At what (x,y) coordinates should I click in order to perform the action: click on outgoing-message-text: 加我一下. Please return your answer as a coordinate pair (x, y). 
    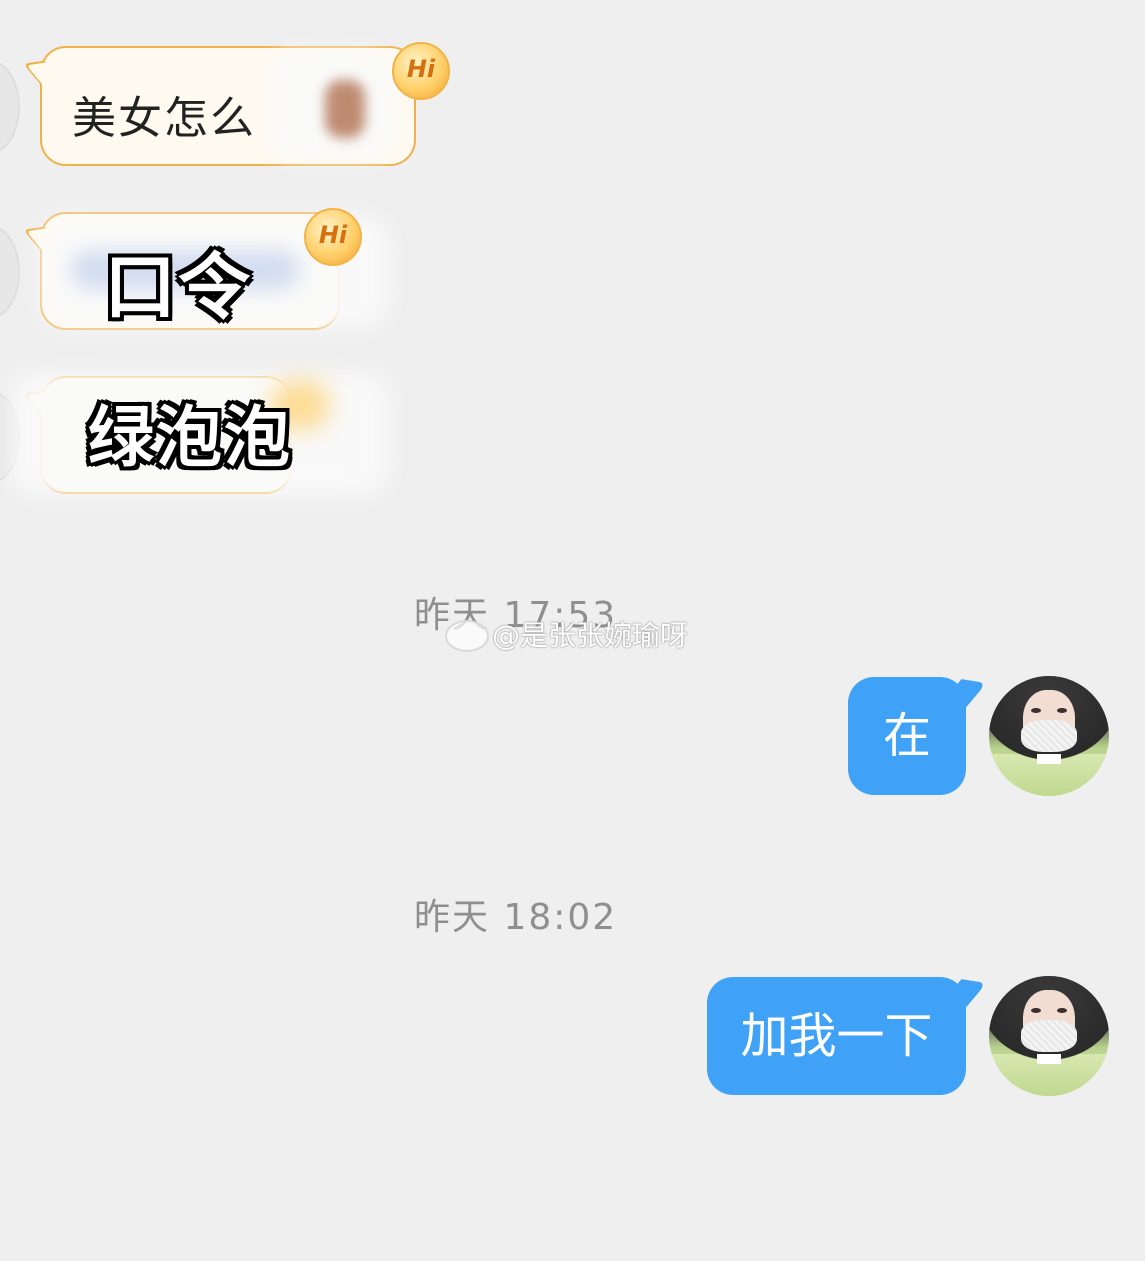
    Looking at the image, I should click on (836, 1036).